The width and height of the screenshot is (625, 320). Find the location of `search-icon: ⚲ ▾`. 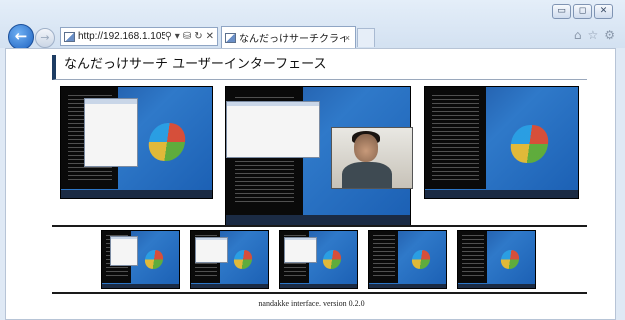

search-icon: ⚲ ▾ is located at coordinates (172, 36).